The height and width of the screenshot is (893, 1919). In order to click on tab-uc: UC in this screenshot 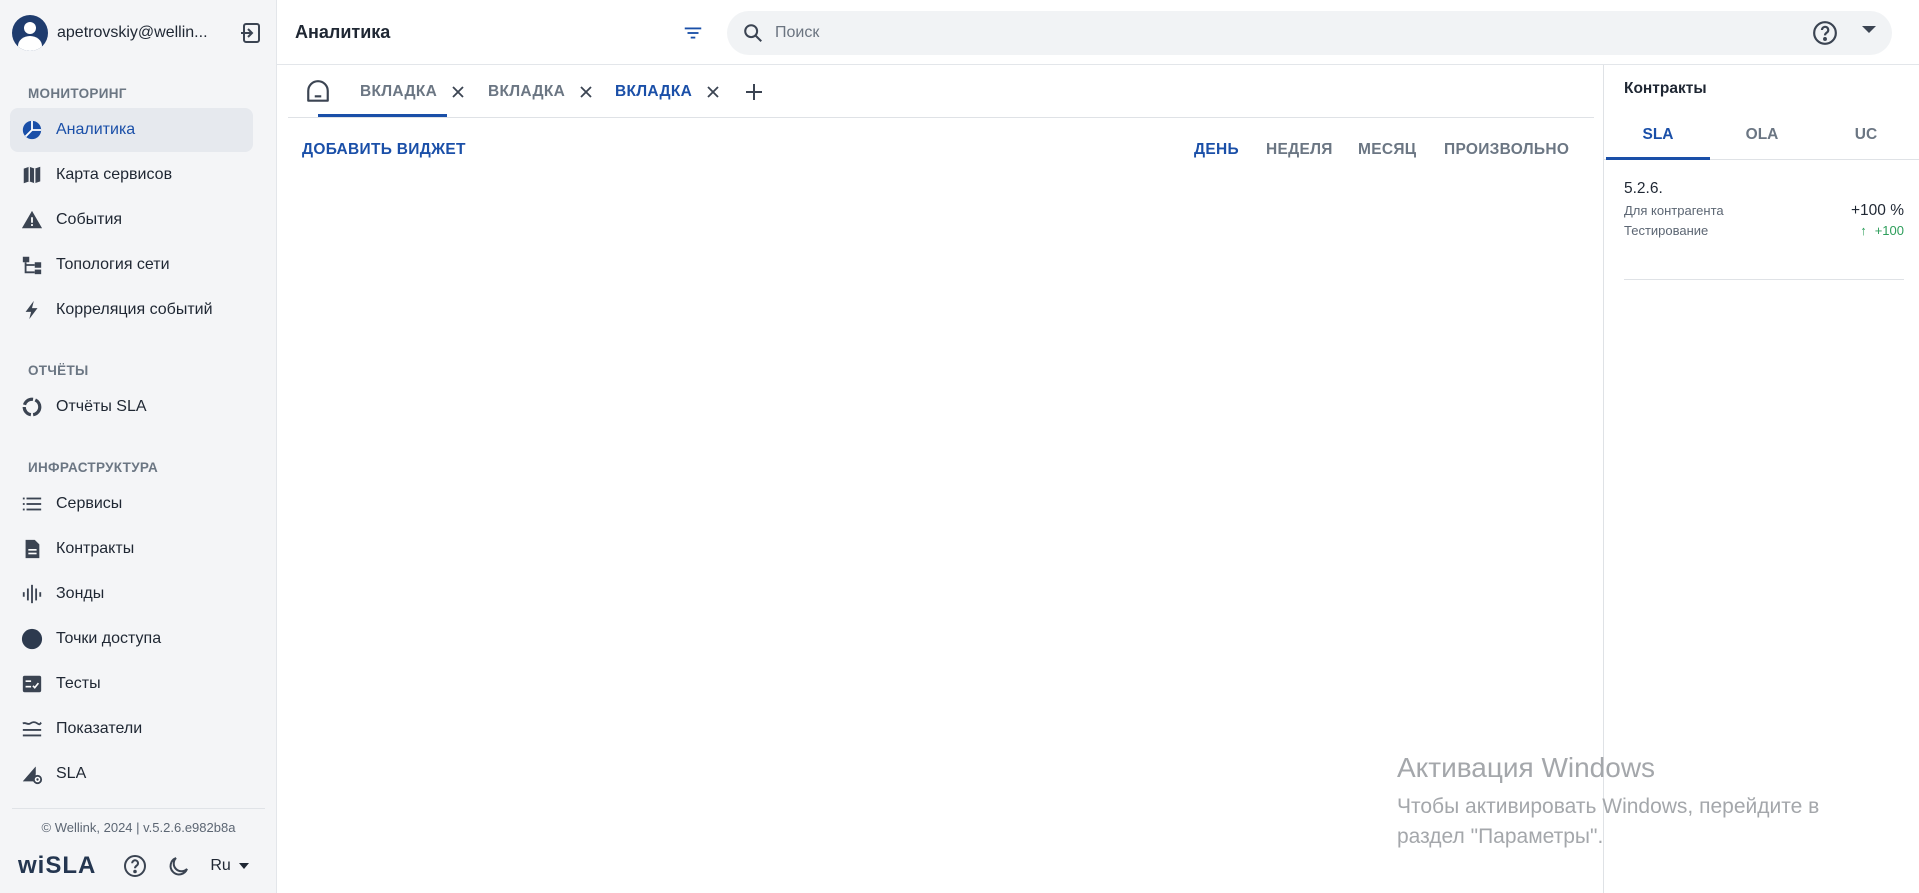, I will do `click(1866, 135)`.